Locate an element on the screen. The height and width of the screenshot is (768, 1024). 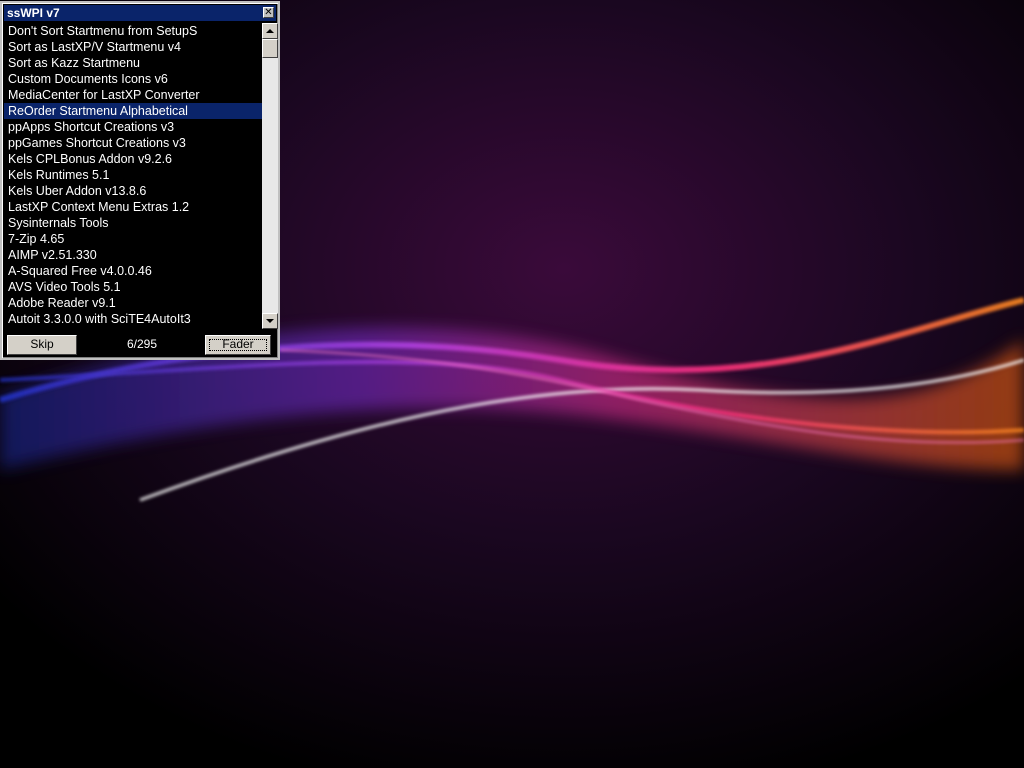
list-item: Kels Runtimes 5.1 is located at coordinates (133, 175).